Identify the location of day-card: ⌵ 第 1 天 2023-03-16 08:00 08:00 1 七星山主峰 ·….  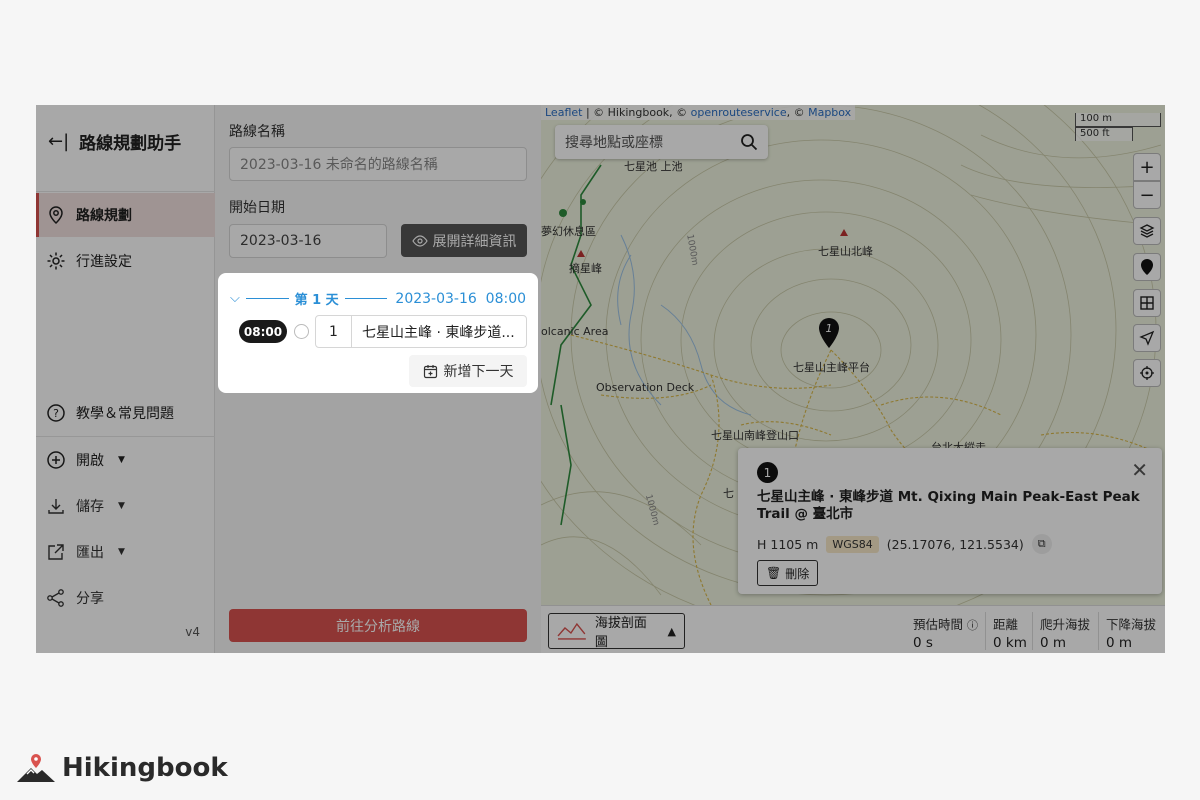
(378, 333).